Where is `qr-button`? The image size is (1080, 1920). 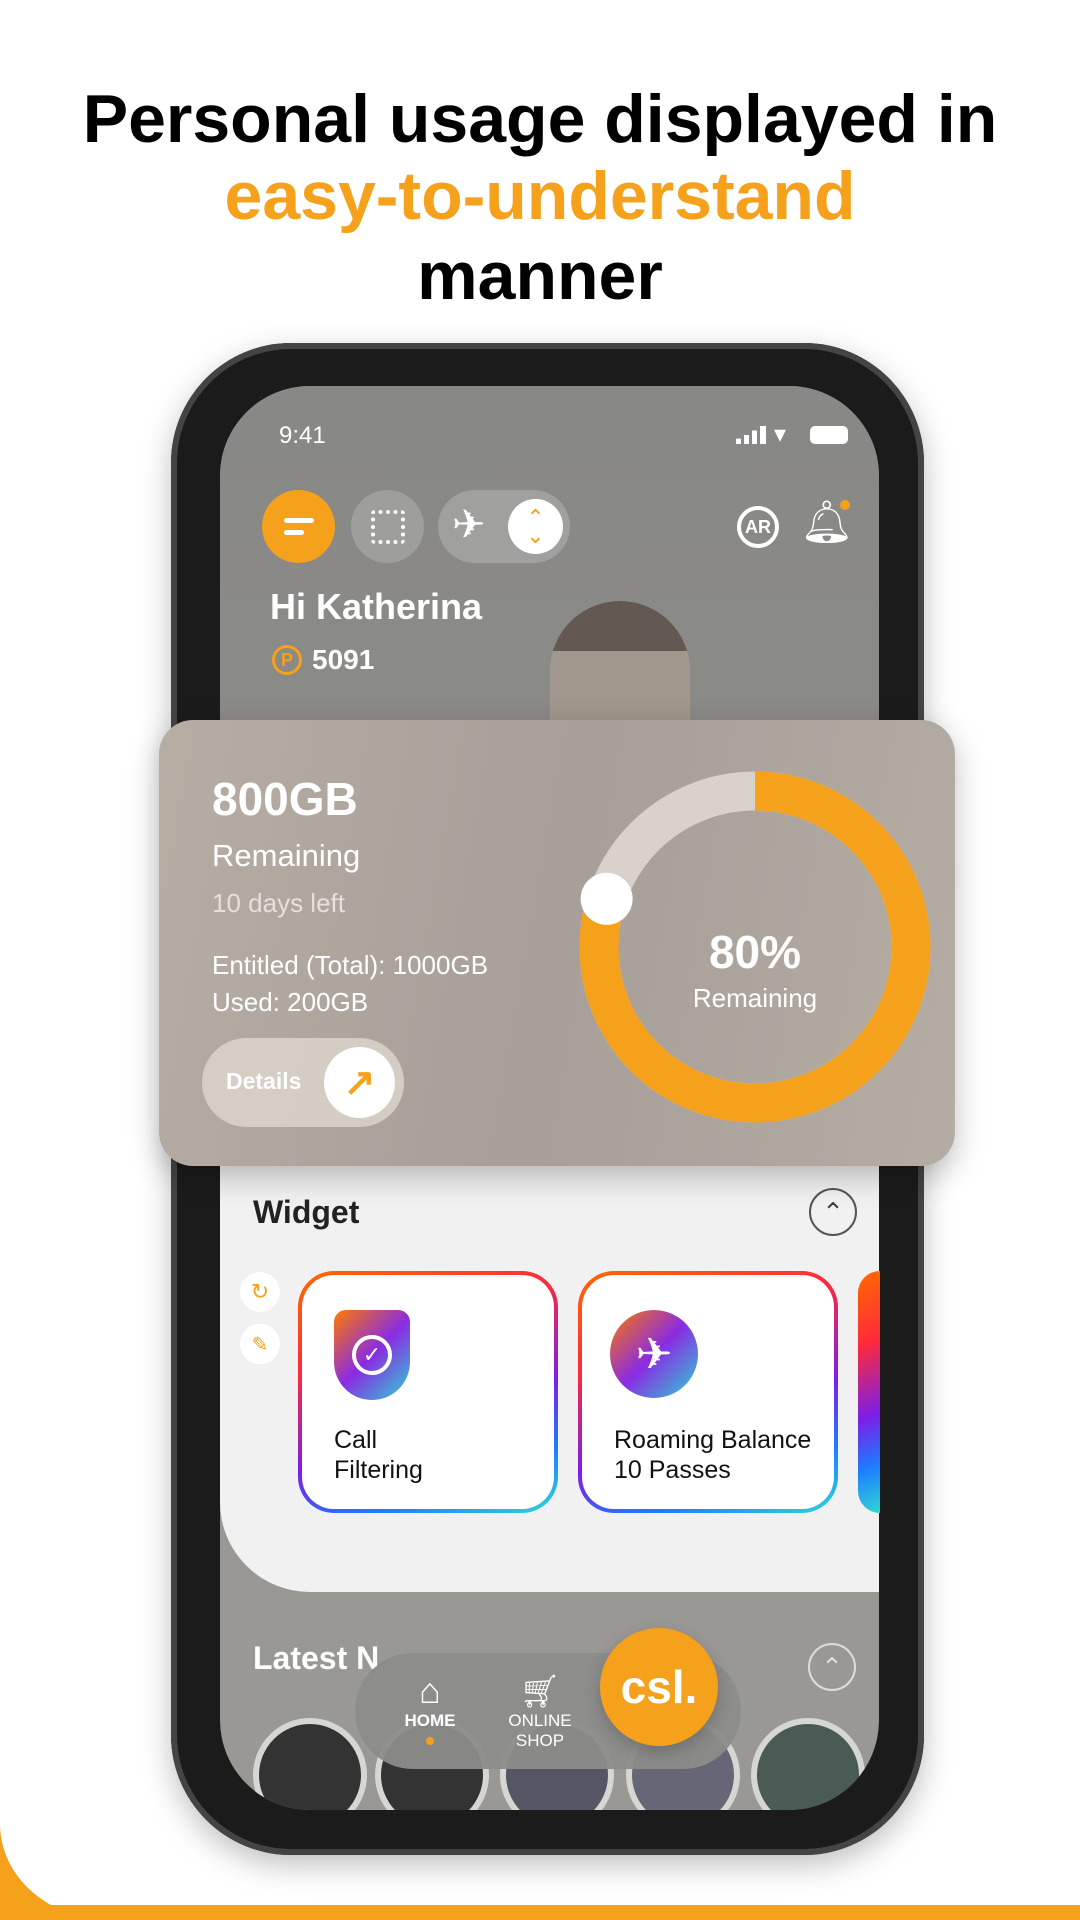 qr-button is located at coordinates (387, 526).